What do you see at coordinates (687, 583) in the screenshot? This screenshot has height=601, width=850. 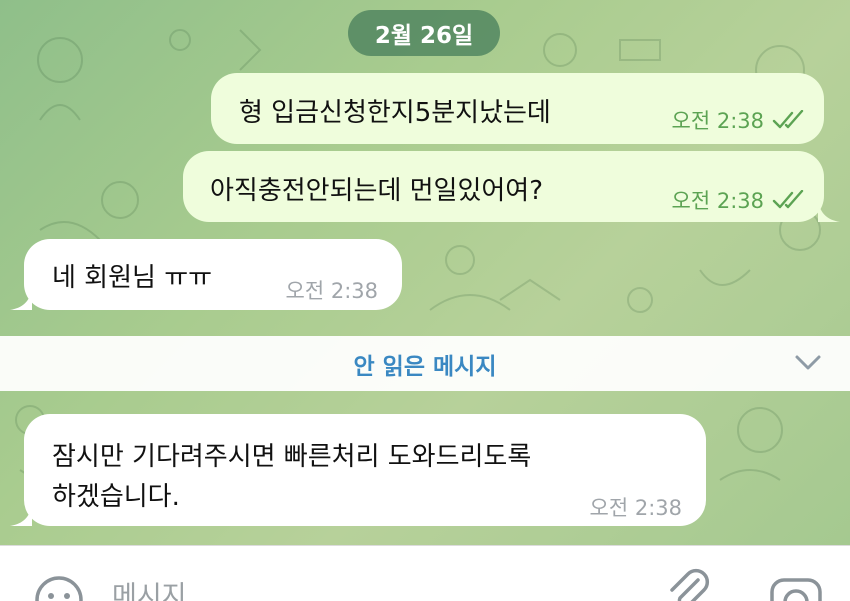 I see `paperclip-icon` at bounding box center [687, 583].